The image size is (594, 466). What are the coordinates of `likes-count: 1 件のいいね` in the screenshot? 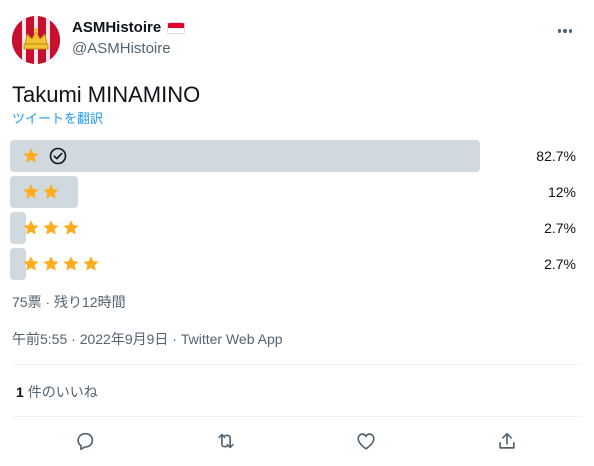 It's located at (57, 392).